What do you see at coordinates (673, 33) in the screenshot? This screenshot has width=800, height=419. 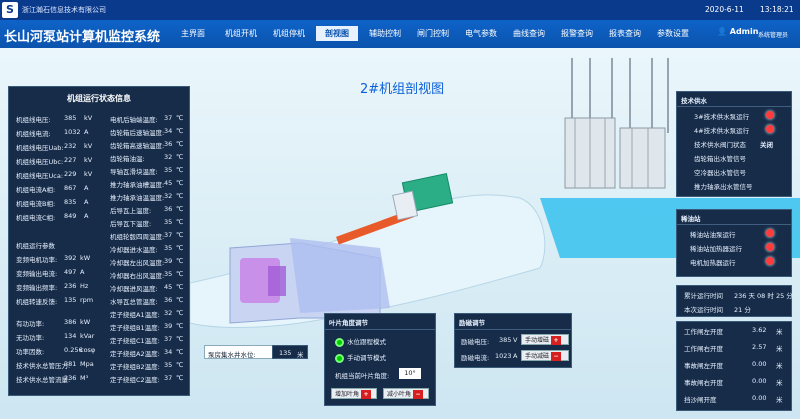 I see `tab-settings: 参数设置` at bounding box center [673, 33].